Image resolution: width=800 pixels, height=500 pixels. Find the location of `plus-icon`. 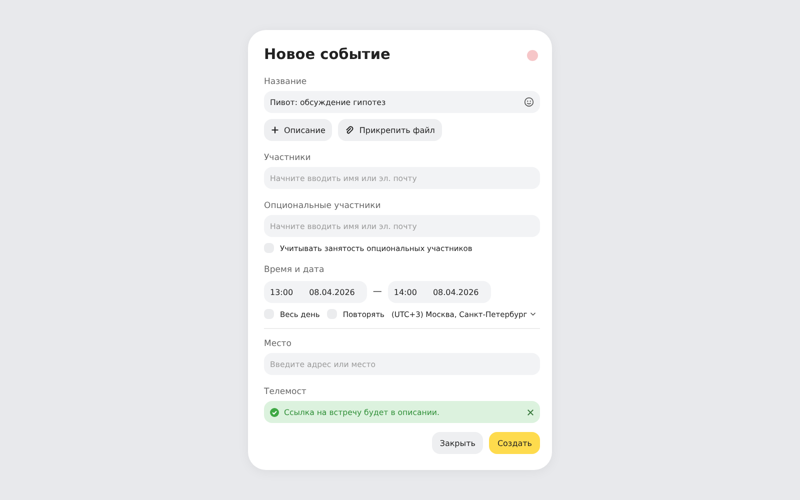

plus-icon is located at coordinates (275, 130).